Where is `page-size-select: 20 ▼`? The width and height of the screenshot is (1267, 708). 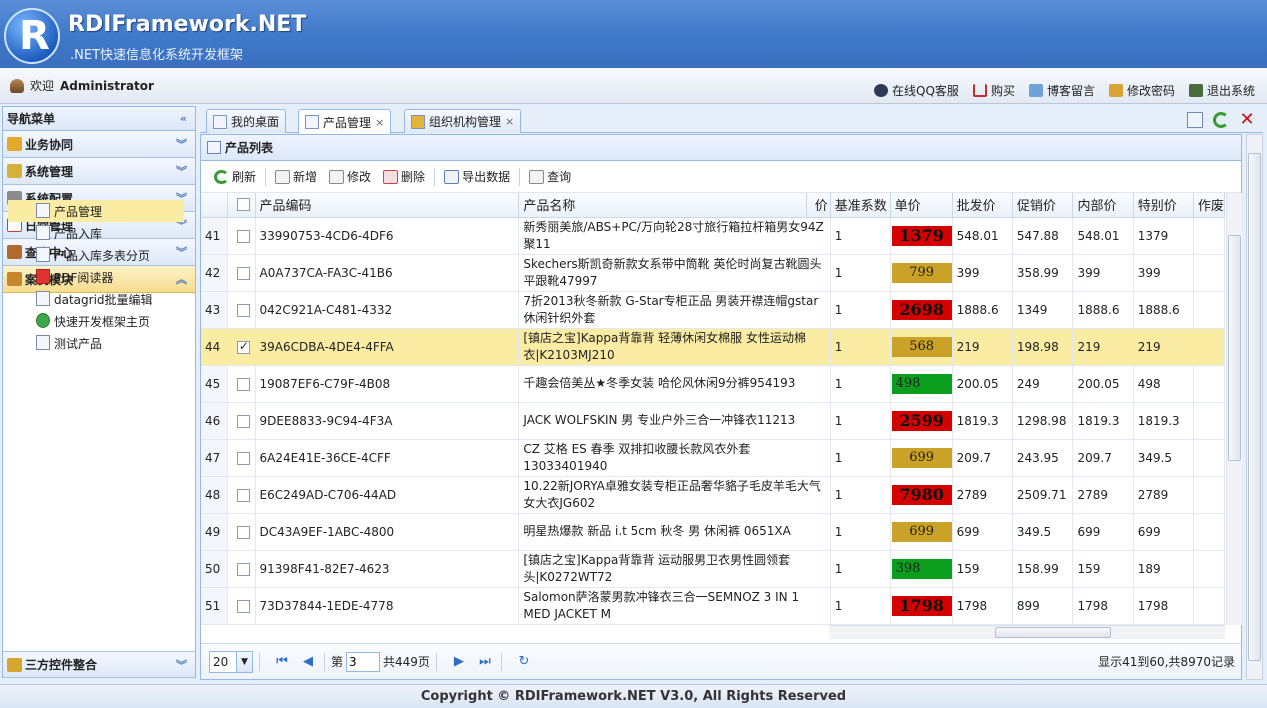
page-size-select: 20 ▼ is located at coordinates (231, 661).